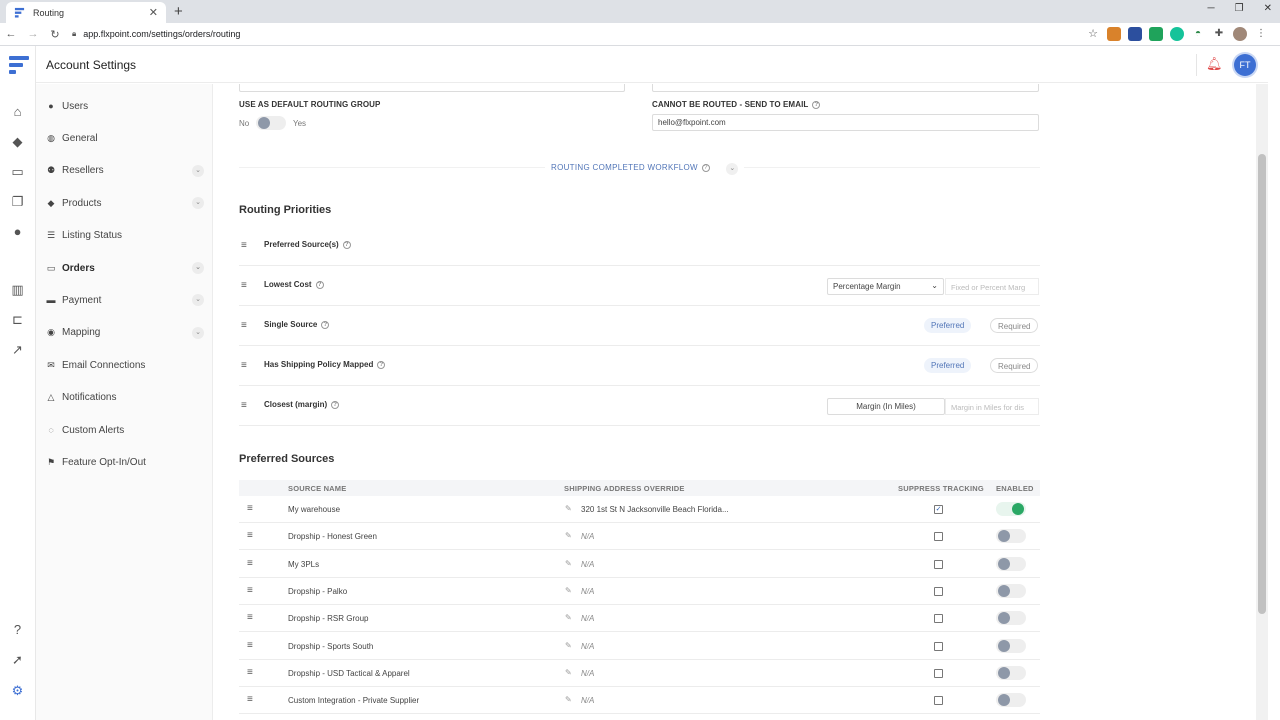 The height and width of the screenshot is (720, 1280). Describe the element at coordinates (11, 34) in the screenshot. I see `back-icon: ←` at that location.